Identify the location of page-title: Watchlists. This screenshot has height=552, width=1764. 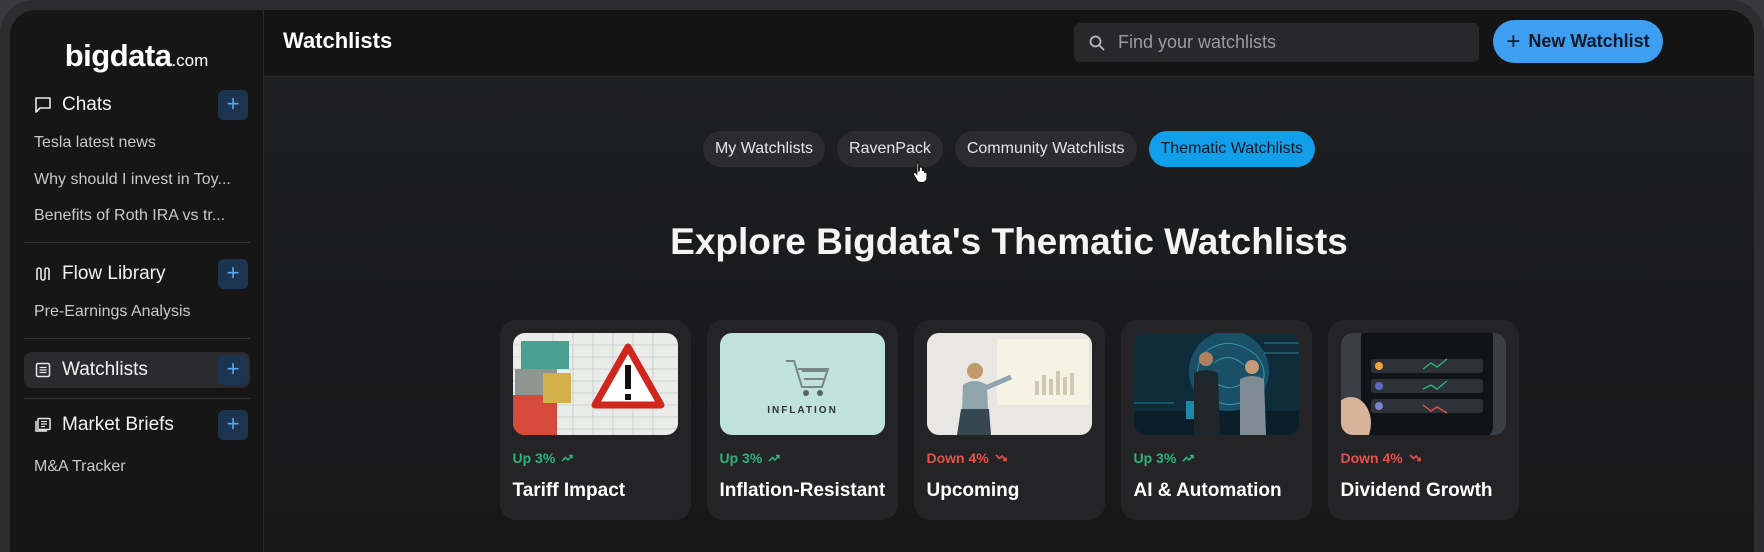
(338, 40).